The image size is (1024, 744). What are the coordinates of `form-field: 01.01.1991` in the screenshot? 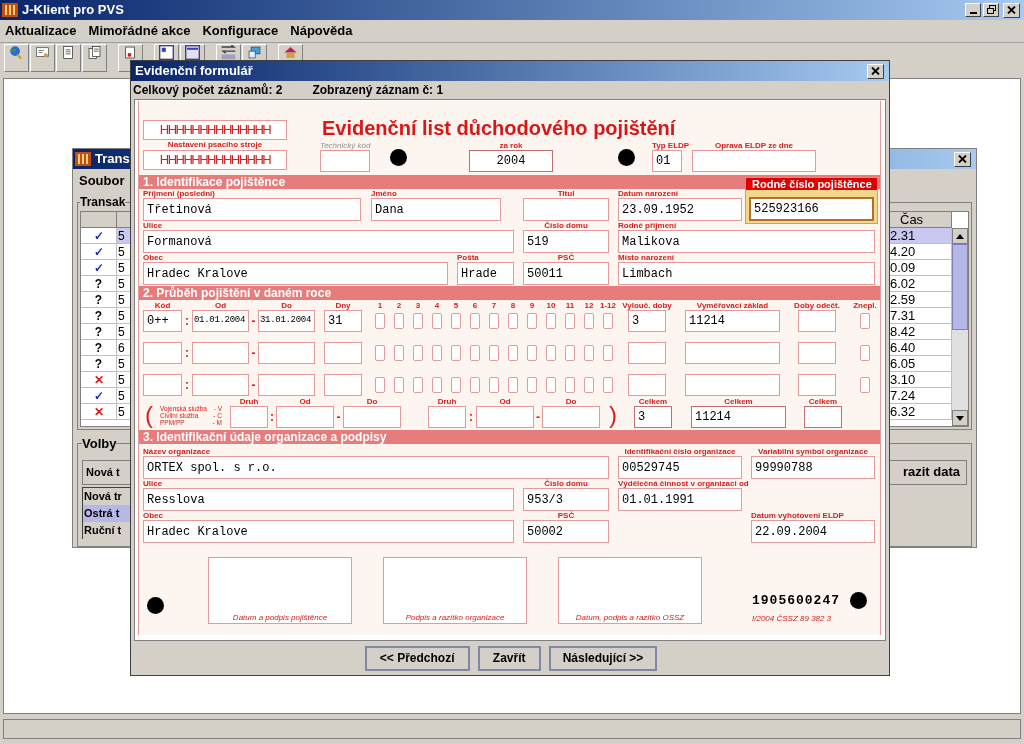 It's located at (680, 499).